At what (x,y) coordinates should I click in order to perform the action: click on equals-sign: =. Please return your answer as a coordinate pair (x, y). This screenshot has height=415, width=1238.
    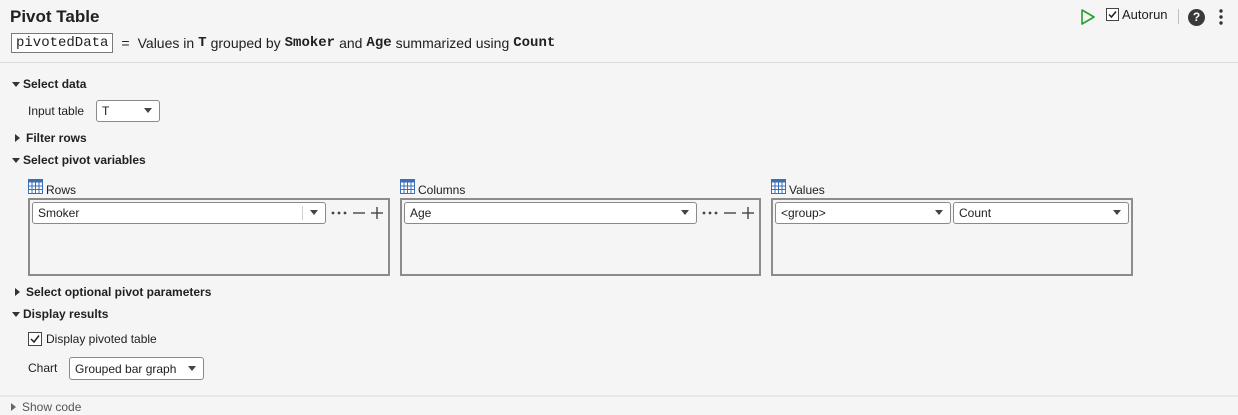
    Looking at the image, I should click on (125, 43).